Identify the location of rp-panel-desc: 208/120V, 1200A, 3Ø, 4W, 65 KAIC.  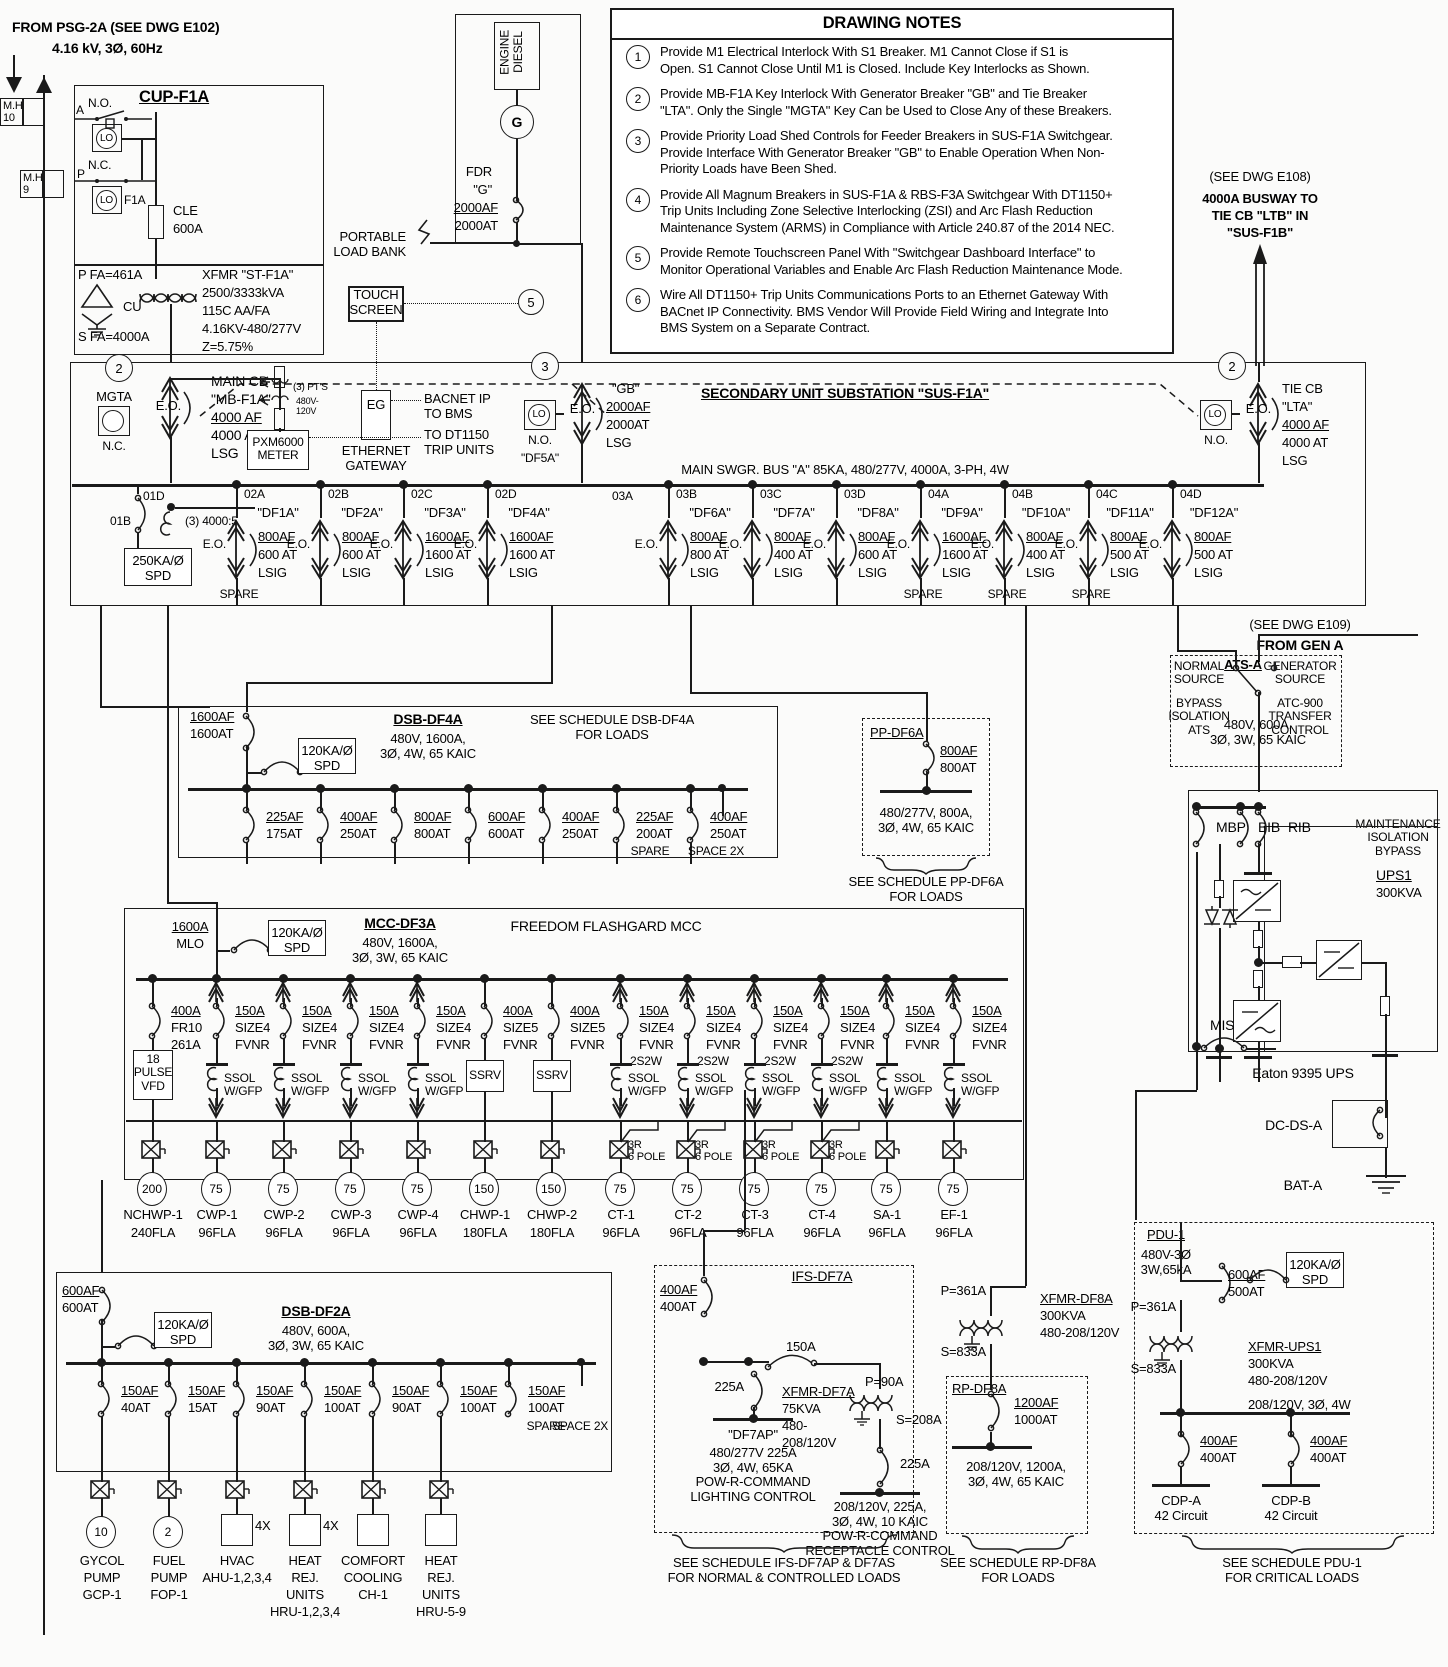
(1016, 1474).